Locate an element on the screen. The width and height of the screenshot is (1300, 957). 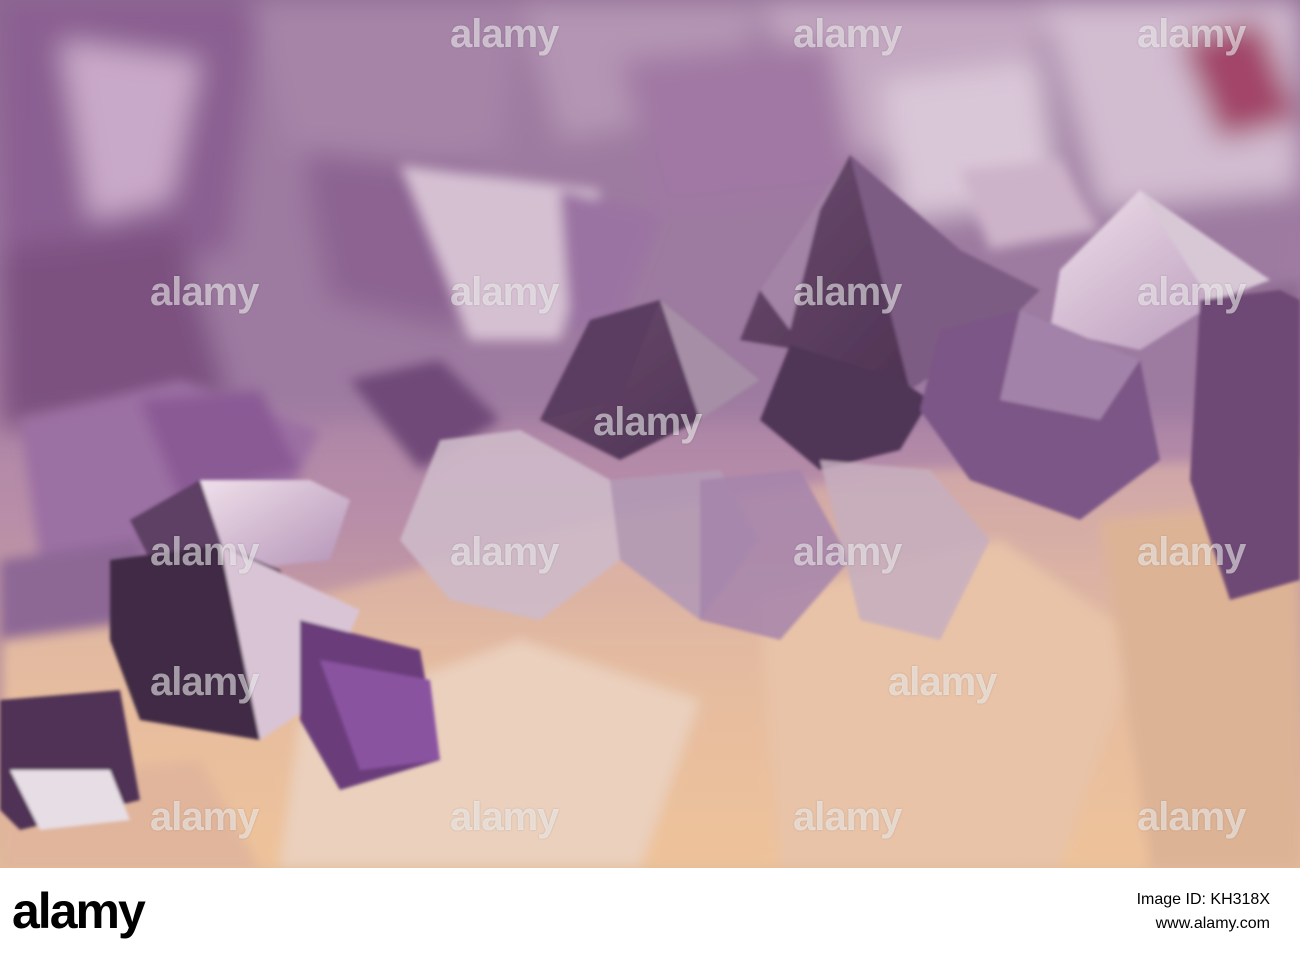
alamy-logo: alamy is located at coordinates (79, 911).